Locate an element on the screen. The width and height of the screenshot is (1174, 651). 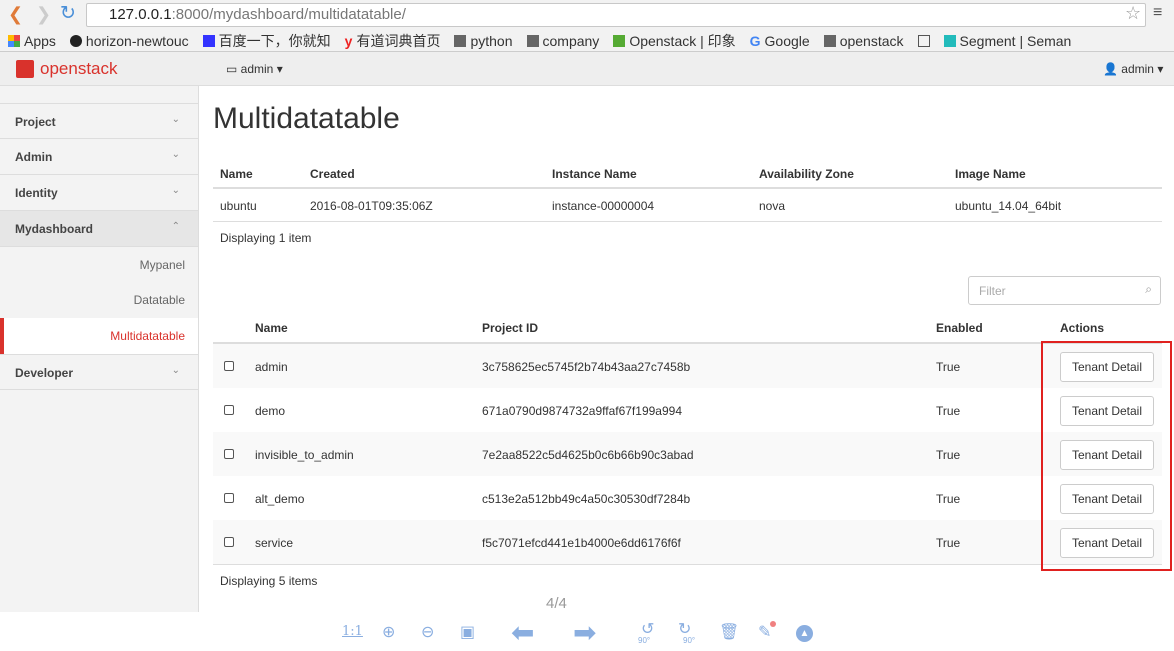
folder-icon is located at coordinates (532, 40).